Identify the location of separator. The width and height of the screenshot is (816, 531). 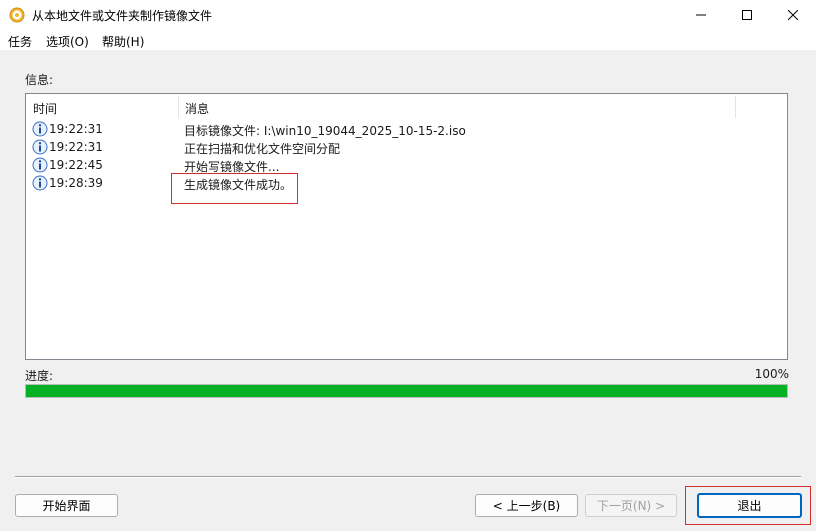
(408, 477).